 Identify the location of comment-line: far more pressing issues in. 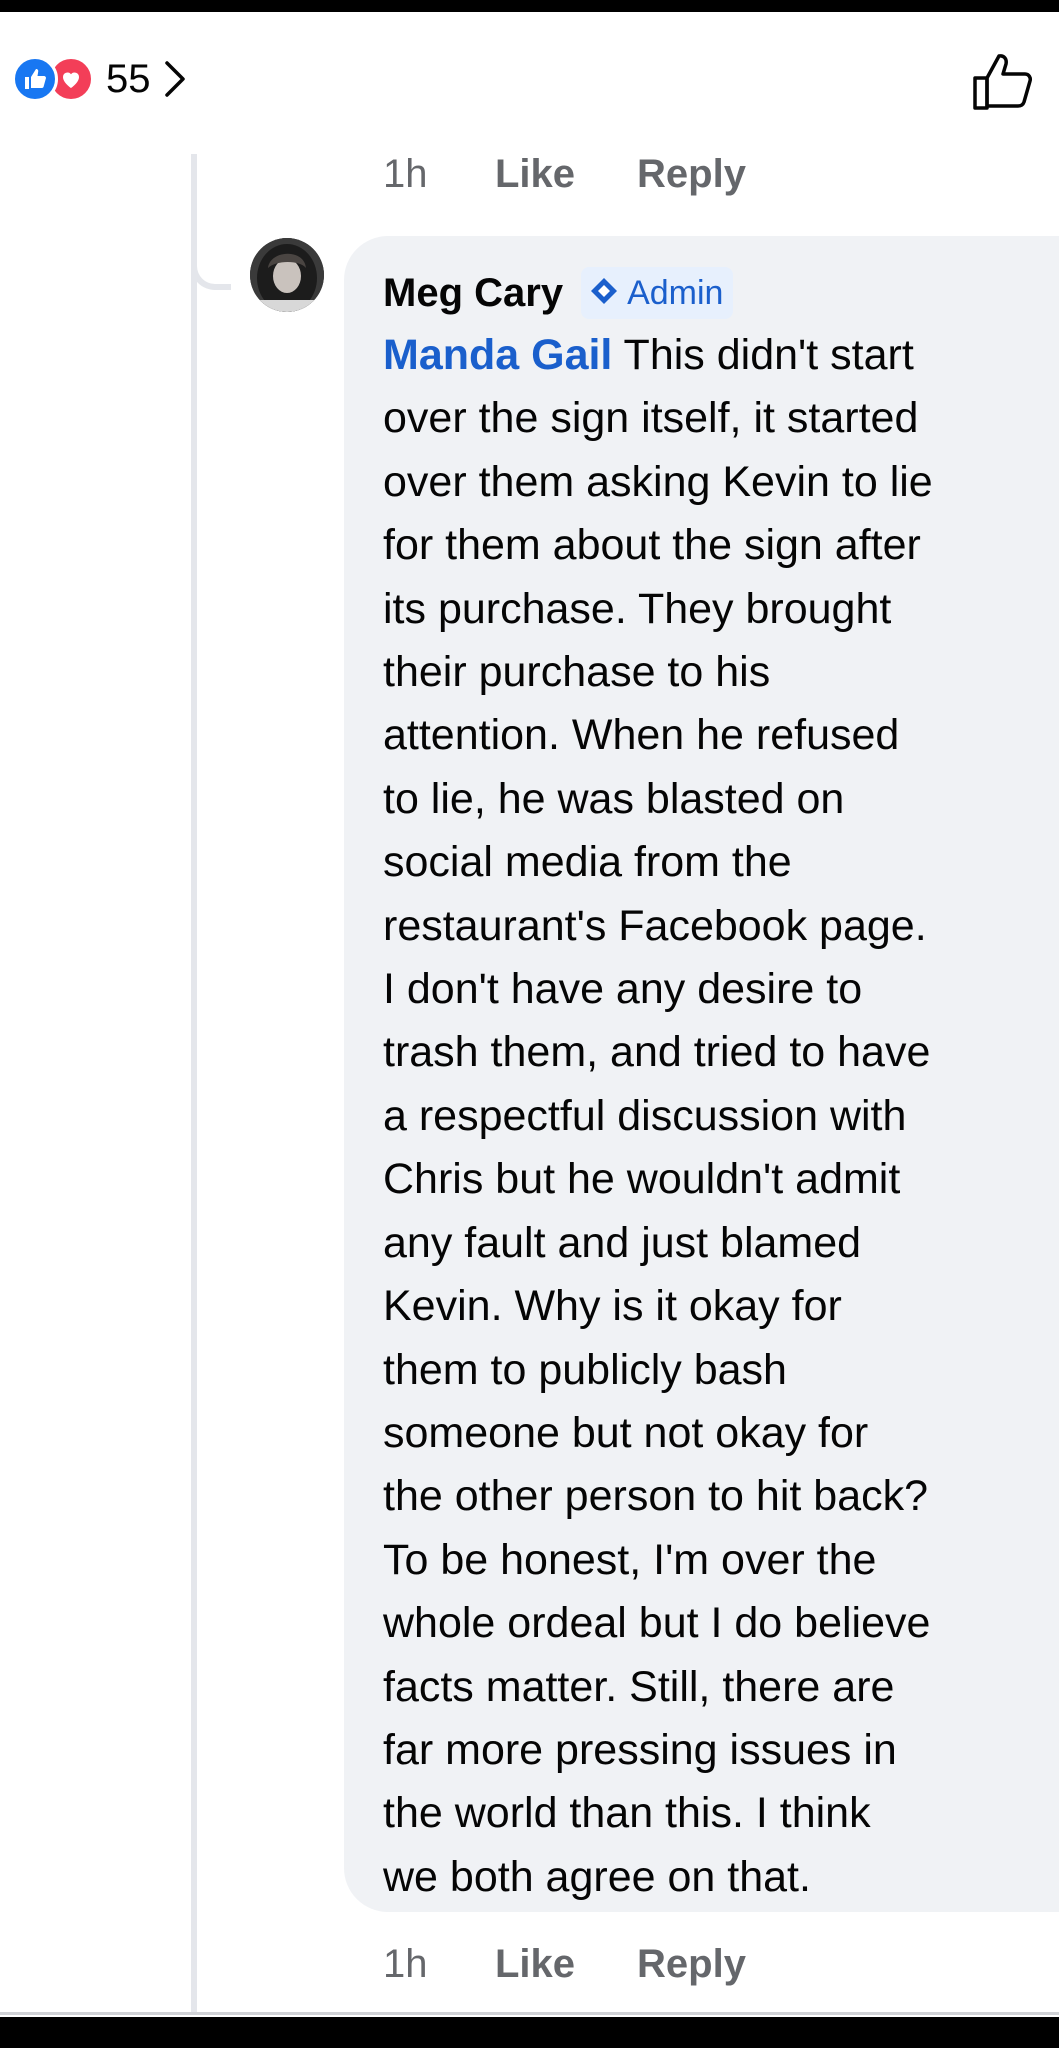
(640, 1749).